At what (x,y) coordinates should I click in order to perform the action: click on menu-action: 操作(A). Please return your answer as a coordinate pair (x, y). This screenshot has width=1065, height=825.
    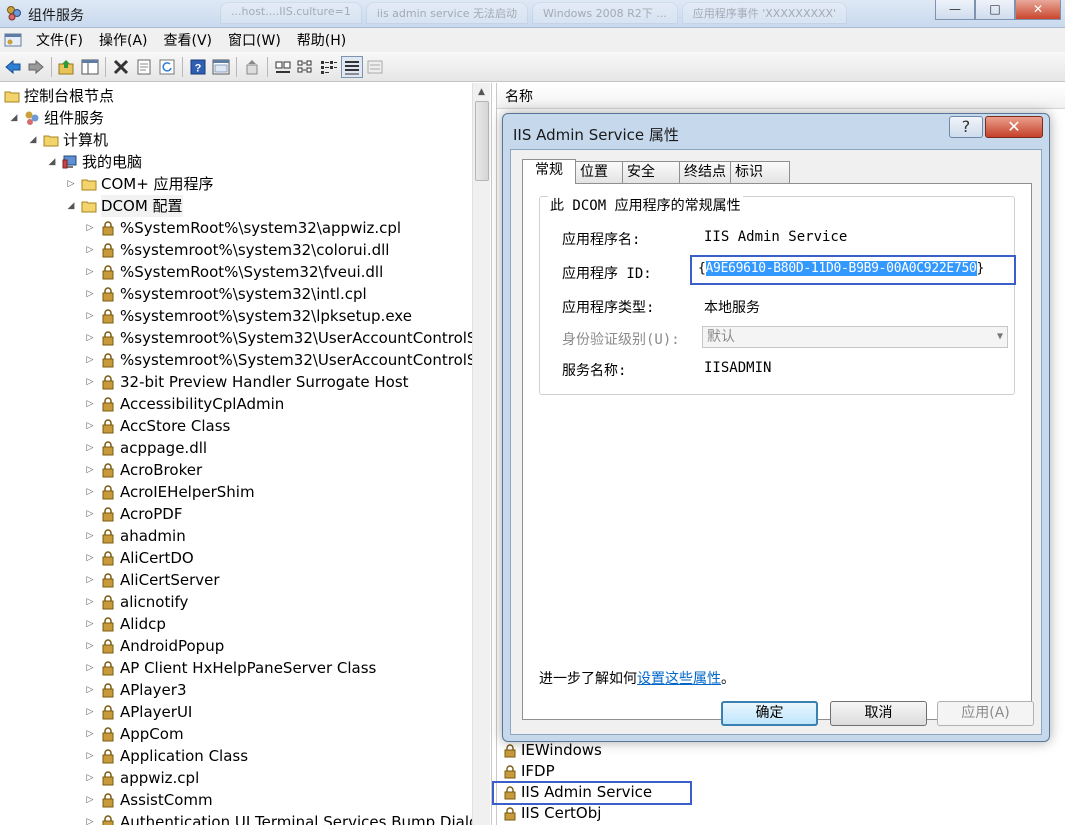
    Looking at the image, I should click on (123, 40).